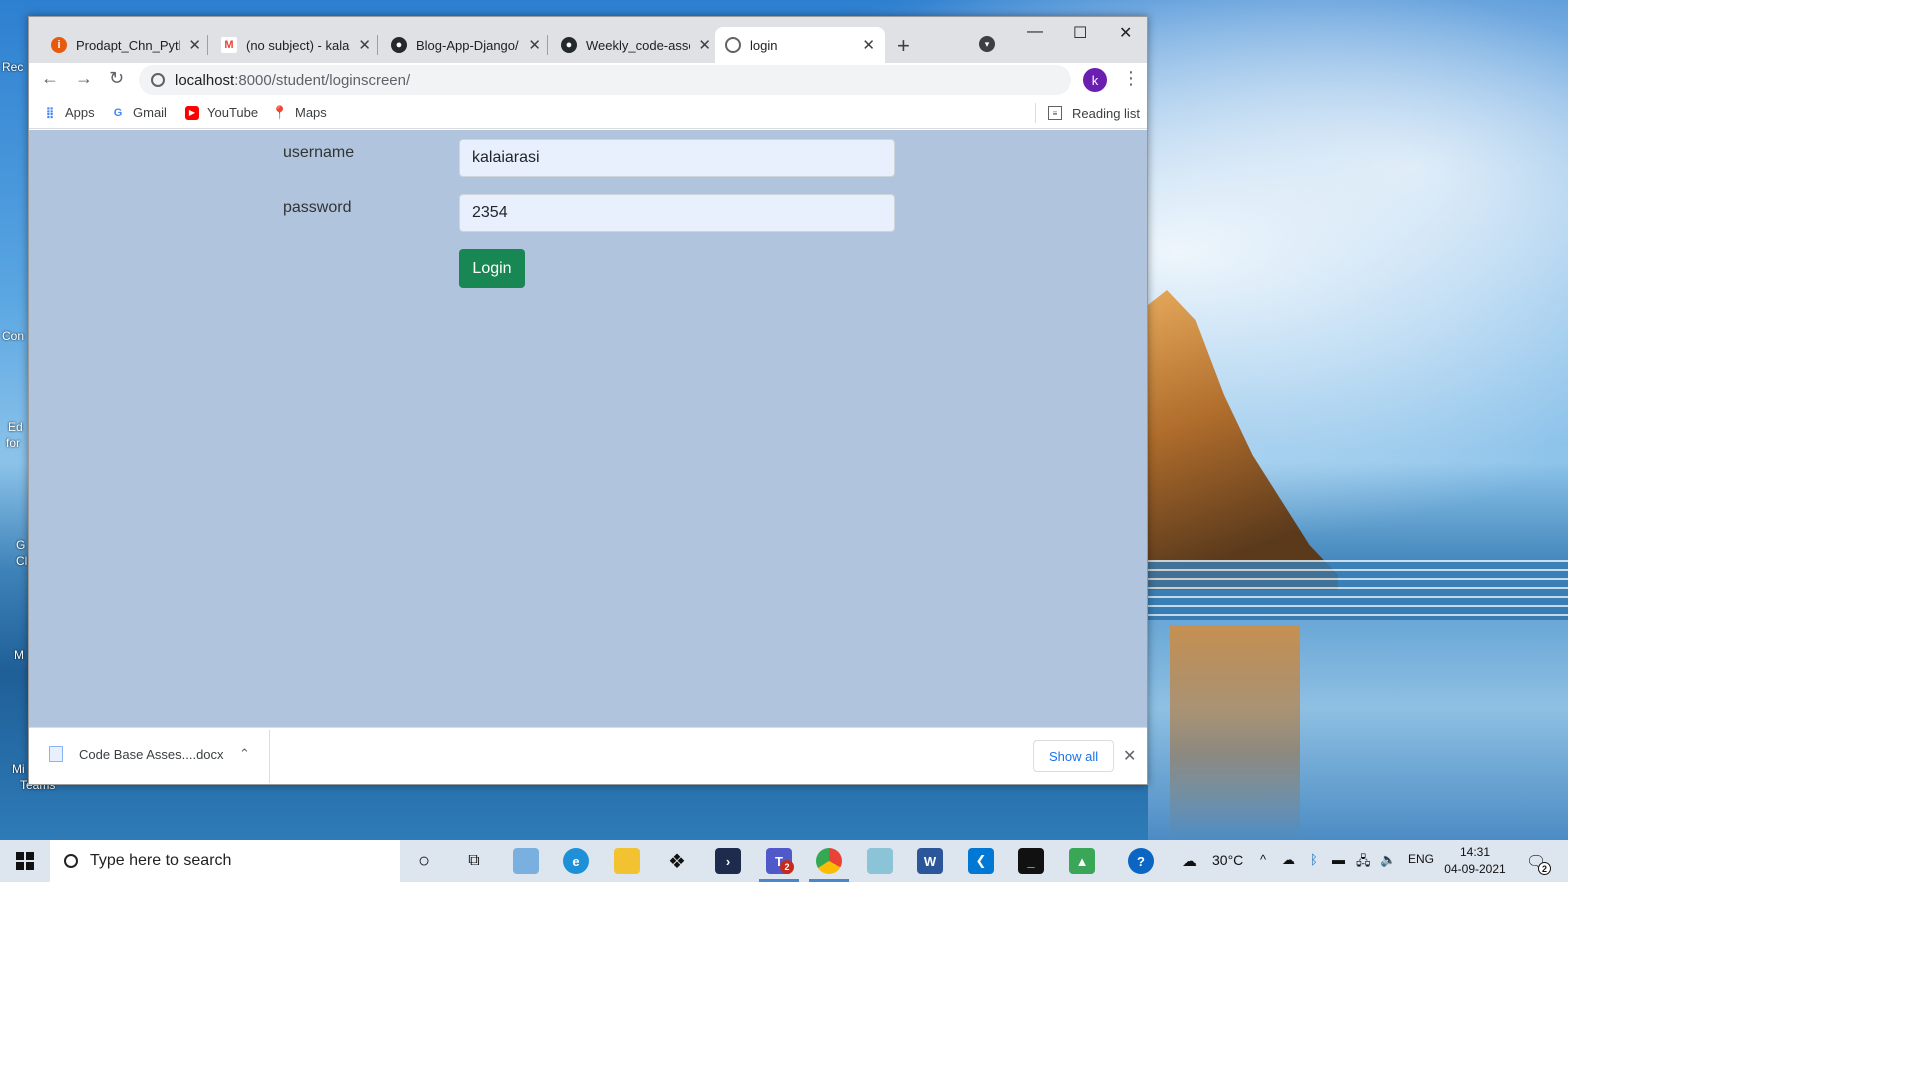 The width and height of the screenshot is (1920, 1080). Describe the element at coordinates (1035, 32) in the screenshot. I see `minimize-icon: —` at that location.